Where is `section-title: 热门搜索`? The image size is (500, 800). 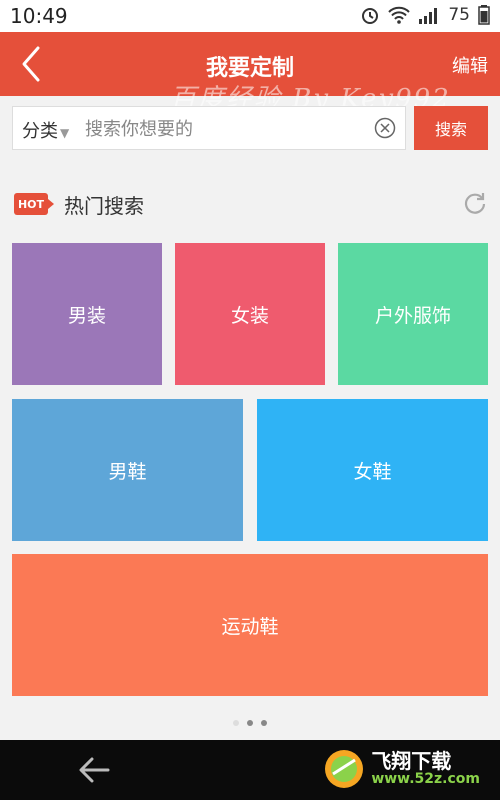 section-title: 热门搜索 is located at coordinates (104, 206).